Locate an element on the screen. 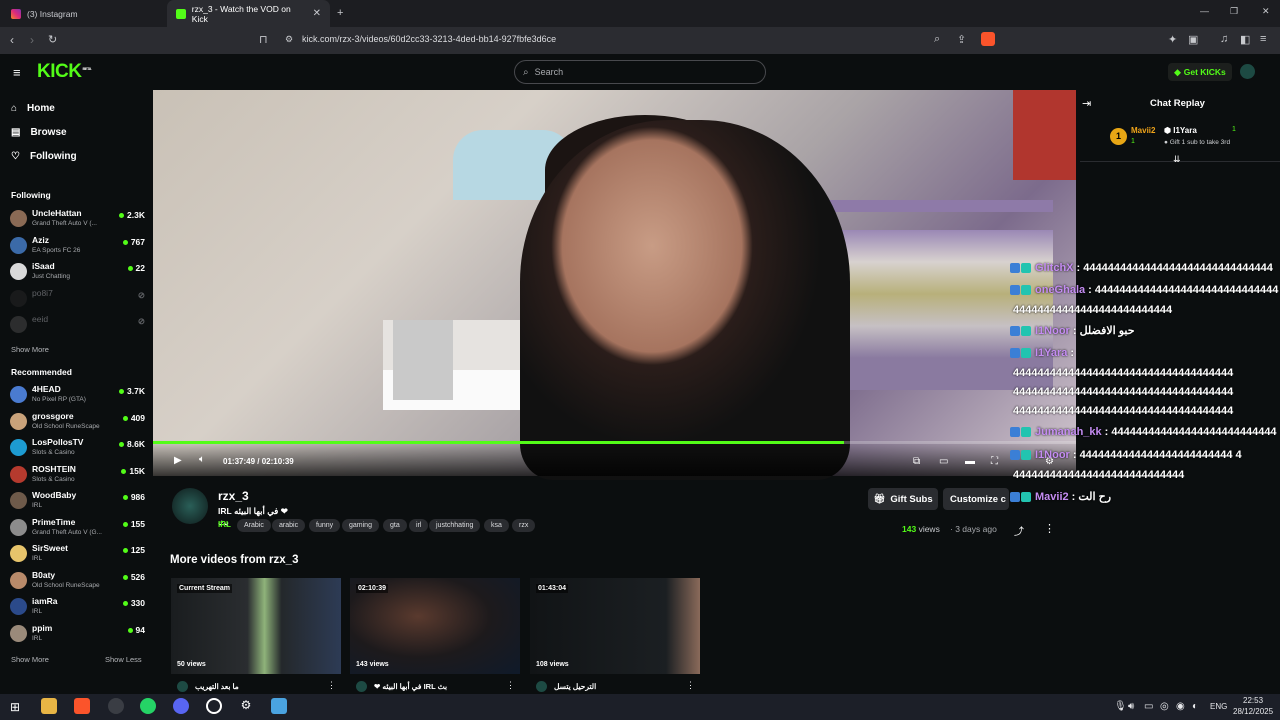 This screenshot has width=1280, height=720. tag-chip: arabic is located at coordinates (289, 525).